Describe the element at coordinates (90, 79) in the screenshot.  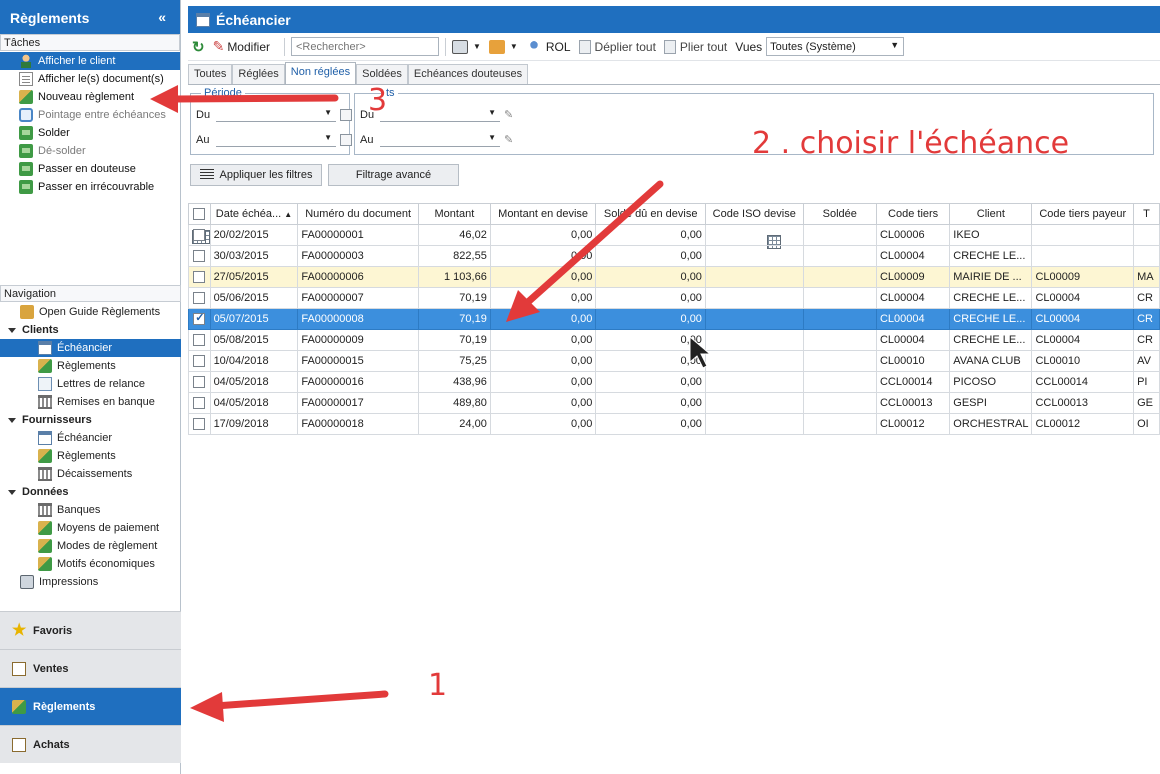
I see `task-show-documents: Afficher le(s) document(s)` at that location.